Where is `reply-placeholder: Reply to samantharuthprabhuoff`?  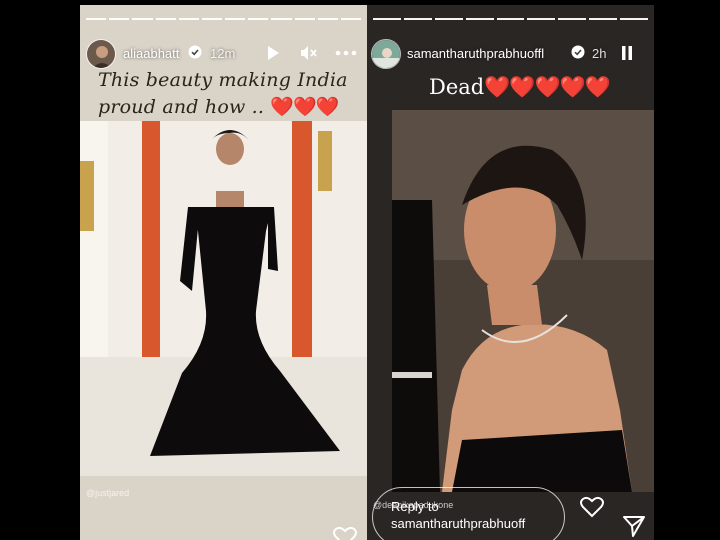 reply-placeholder: Reply to samantharuthprabhuoff is located at coordinates (458, 515).